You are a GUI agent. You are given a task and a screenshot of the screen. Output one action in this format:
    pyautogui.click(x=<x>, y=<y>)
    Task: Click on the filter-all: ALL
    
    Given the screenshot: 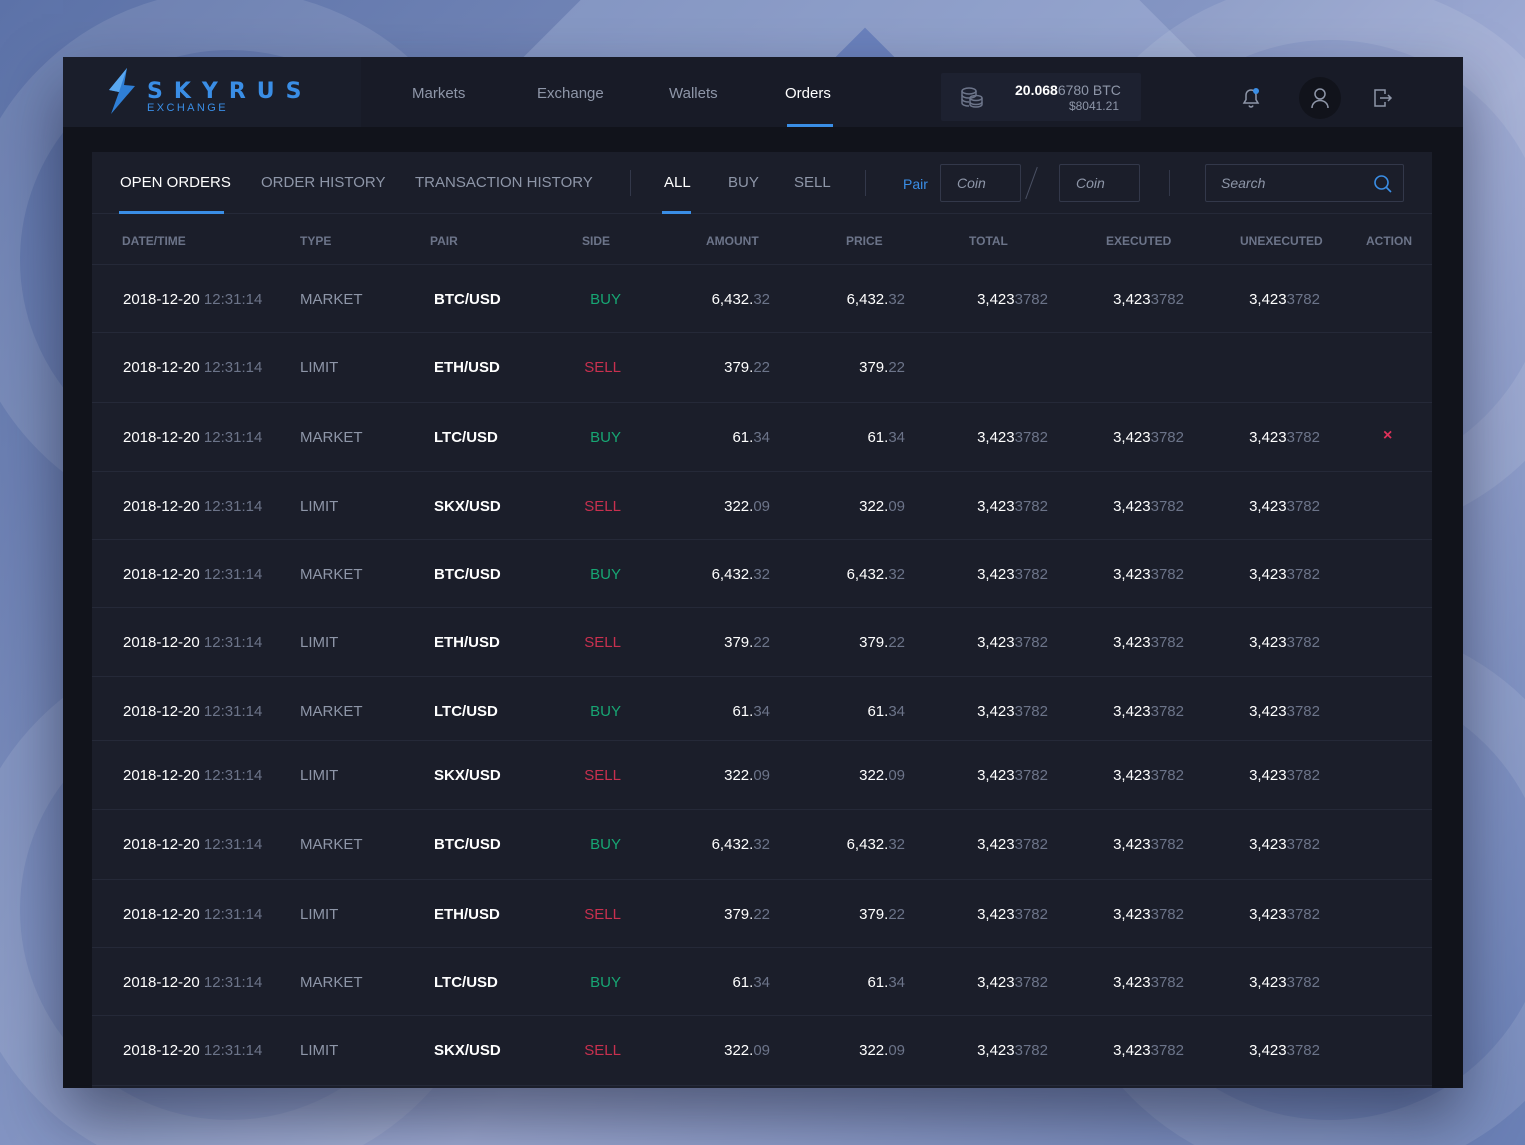 What is the action you would take?
    pyautogui.click(x=677, y=182)
    